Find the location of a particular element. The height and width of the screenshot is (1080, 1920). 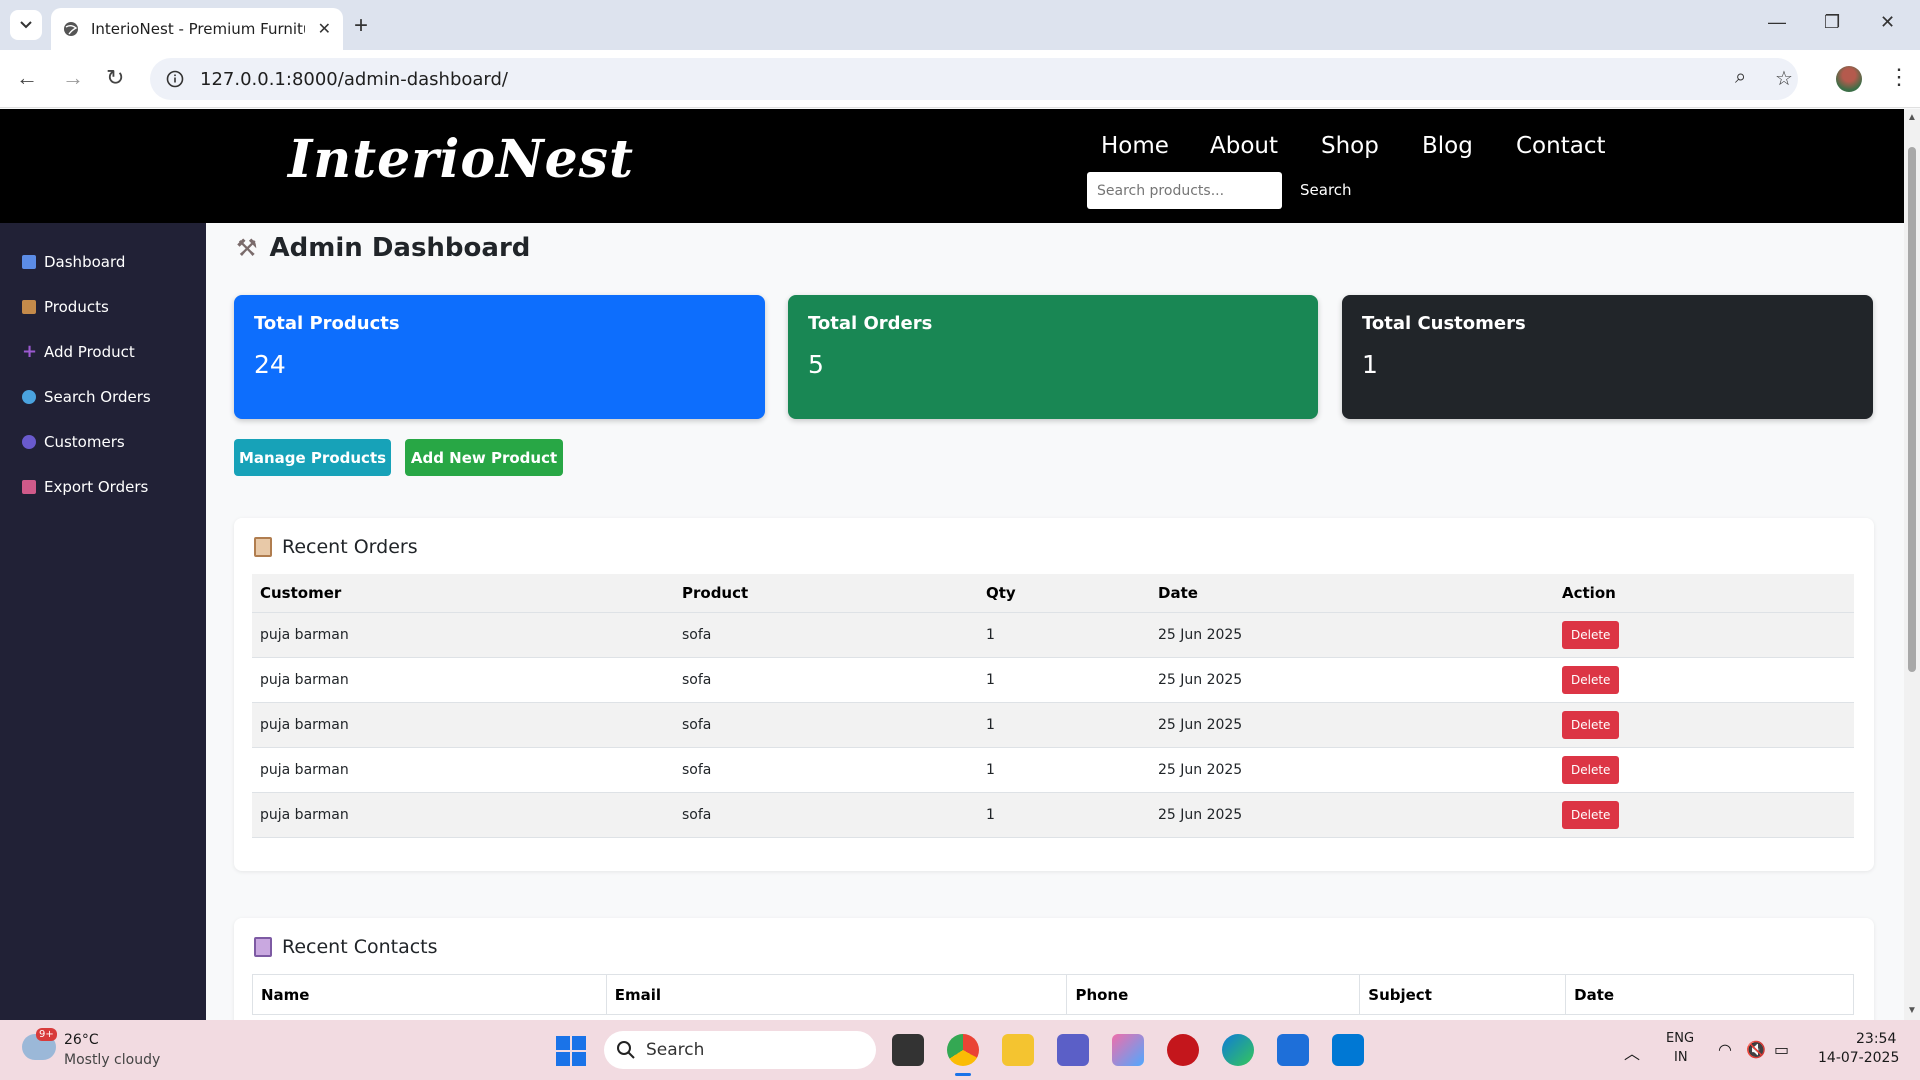

teams-icon is located at coordinates (1073, 1050).